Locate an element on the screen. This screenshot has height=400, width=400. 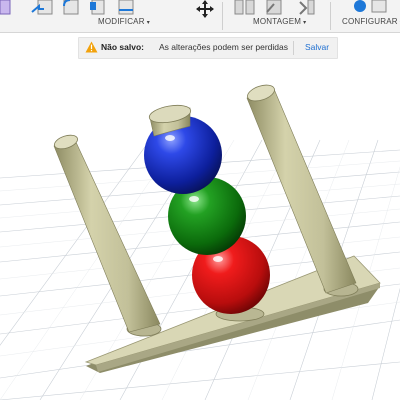
modify-menu-label: MODIFICAR is located at coordinates (121, 21).